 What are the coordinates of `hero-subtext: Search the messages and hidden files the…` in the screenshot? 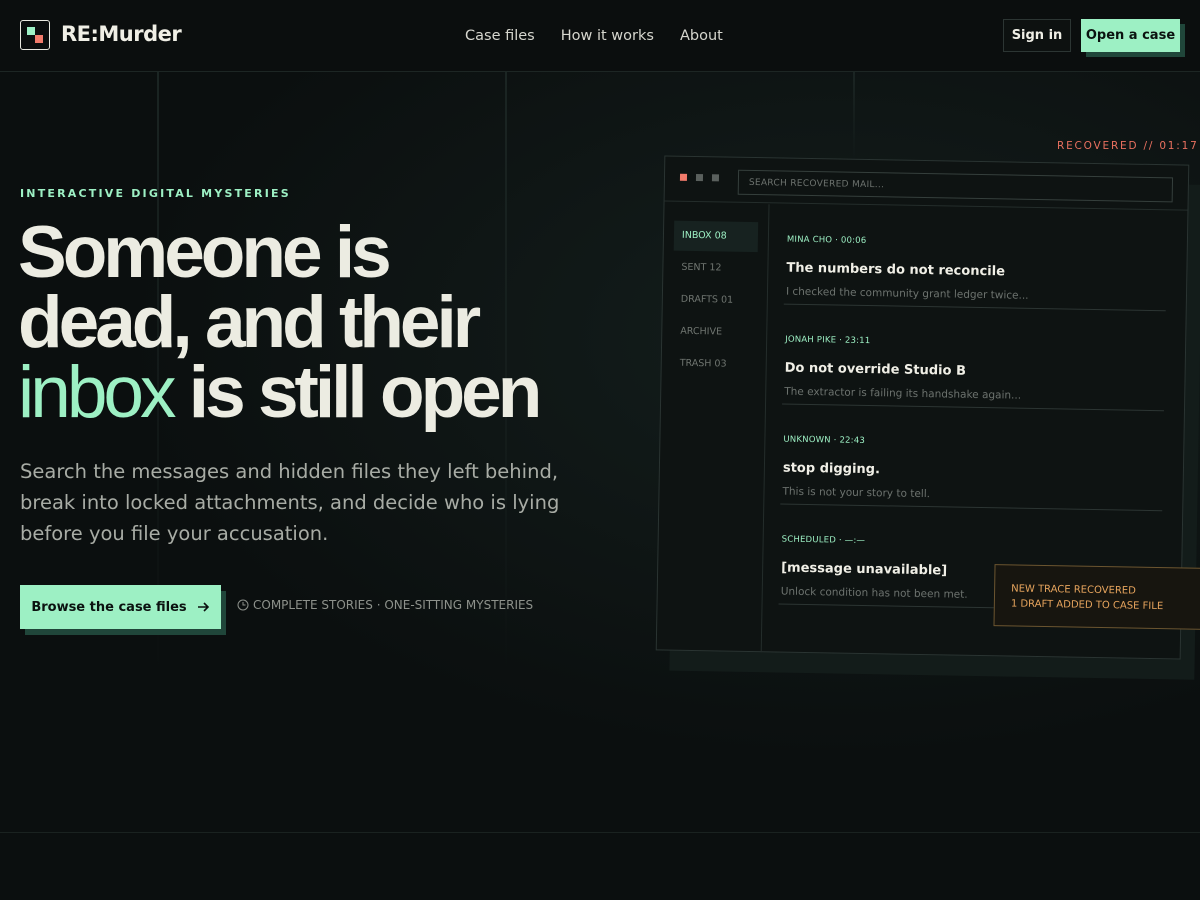 It's located at (290, 502).